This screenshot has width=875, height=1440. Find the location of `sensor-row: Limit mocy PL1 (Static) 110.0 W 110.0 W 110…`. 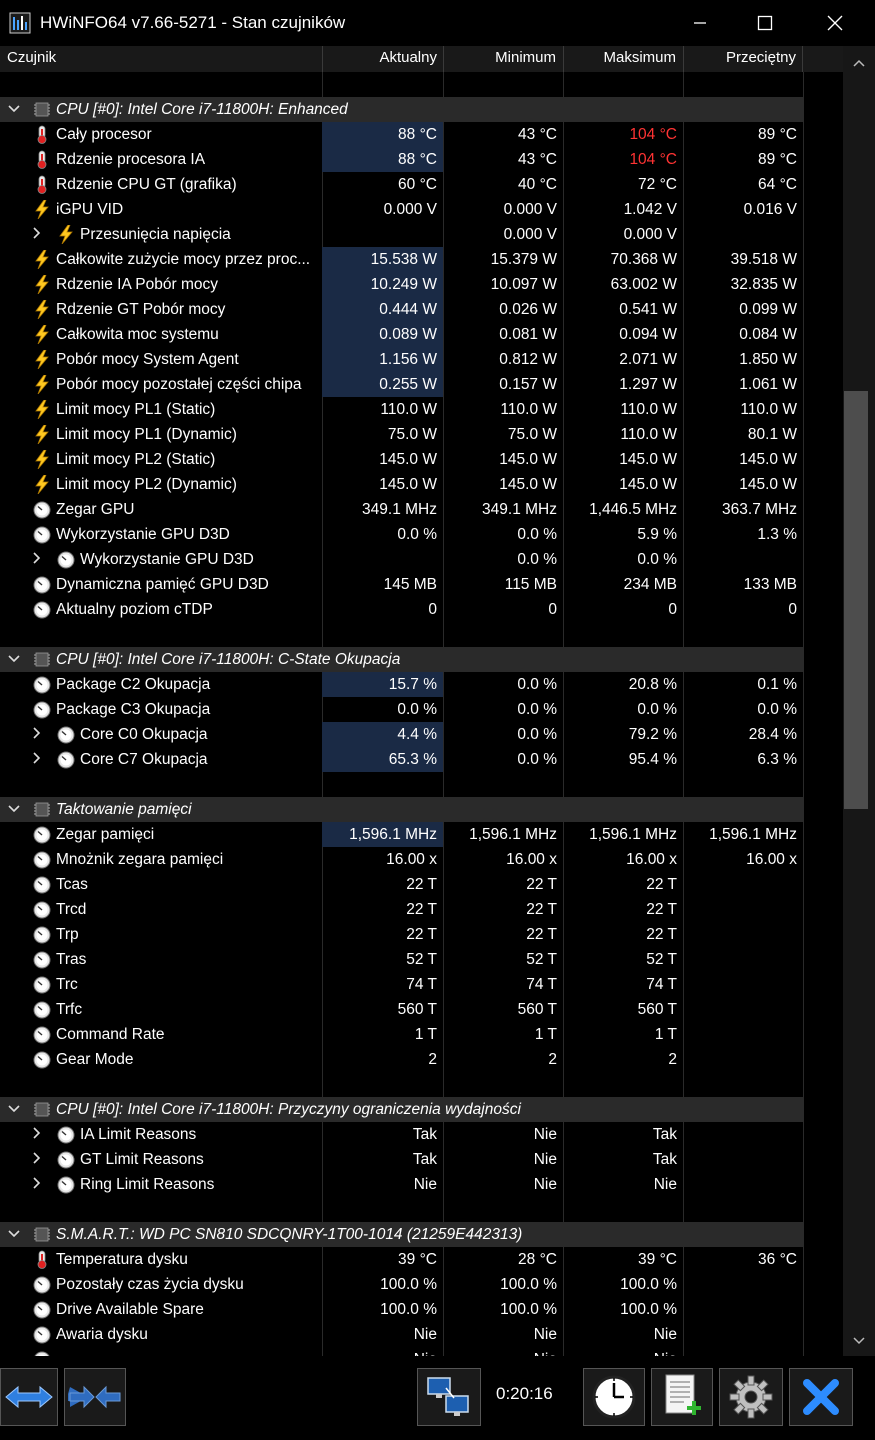

sensor-row: Limit mocy PL1 (Static) 110.0 W 110.0 W 110… is located at coordinates (401, 409).